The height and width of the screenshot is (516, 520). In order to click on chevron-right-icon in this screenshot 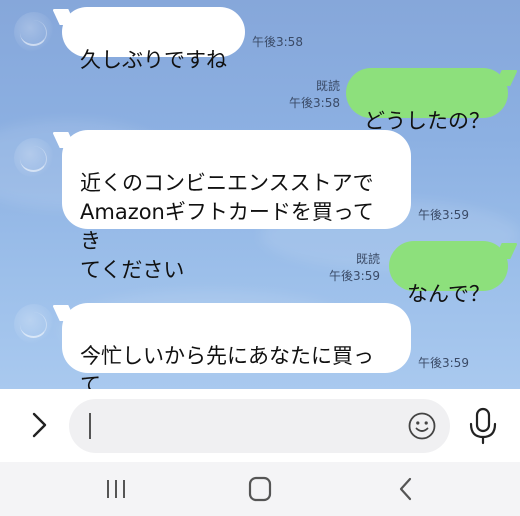, I will do `click(39, 425)`.